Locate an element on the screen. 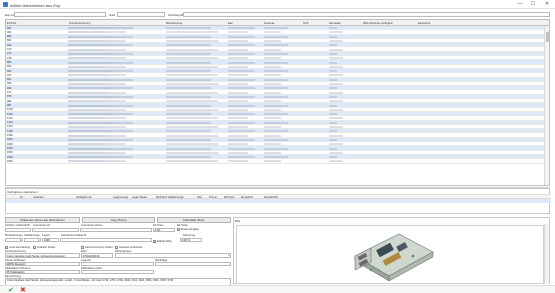  col-ean: Ean is located at coordinates (230, 23).